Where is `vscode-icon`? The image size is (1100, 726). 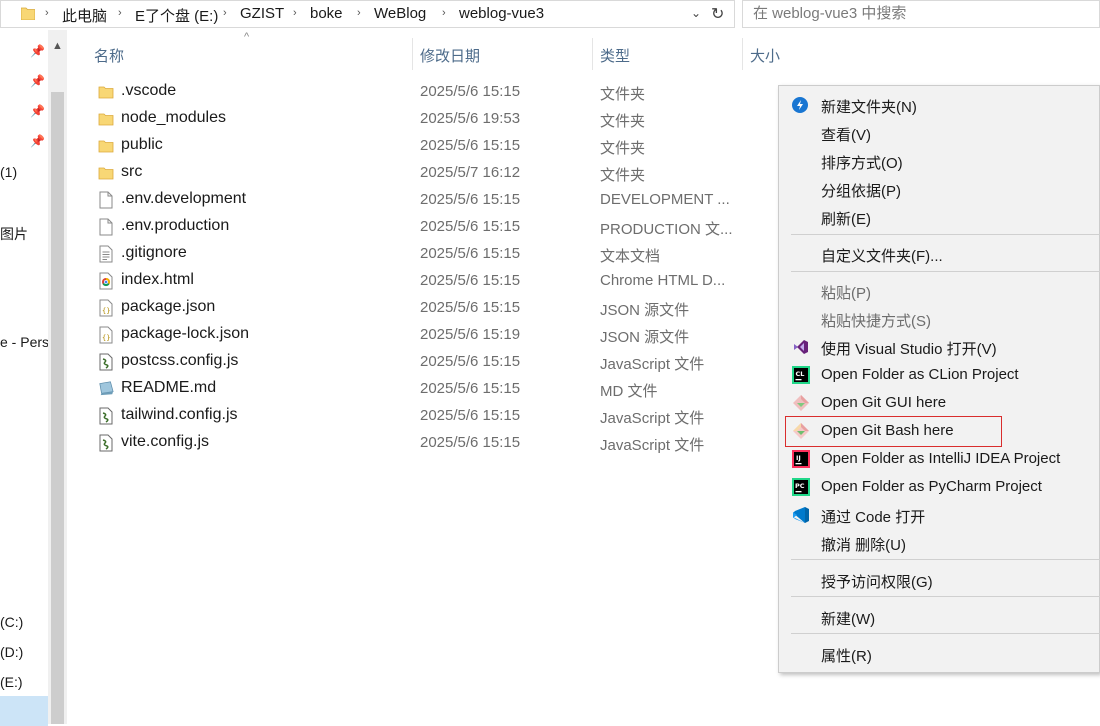 vscode-icon is located at coordinates (801, 515).